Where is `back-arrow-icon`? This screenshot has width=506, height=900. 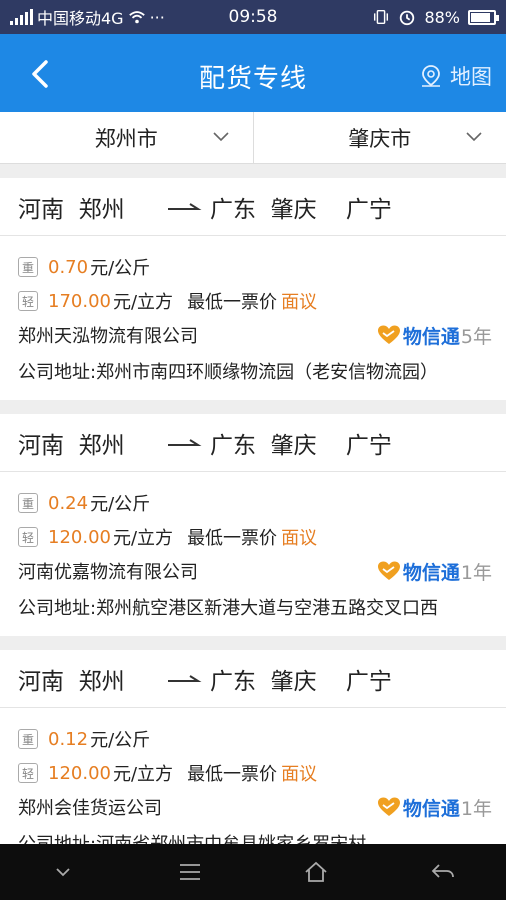
back-arrow-icon is located at coordinates (442, 871).